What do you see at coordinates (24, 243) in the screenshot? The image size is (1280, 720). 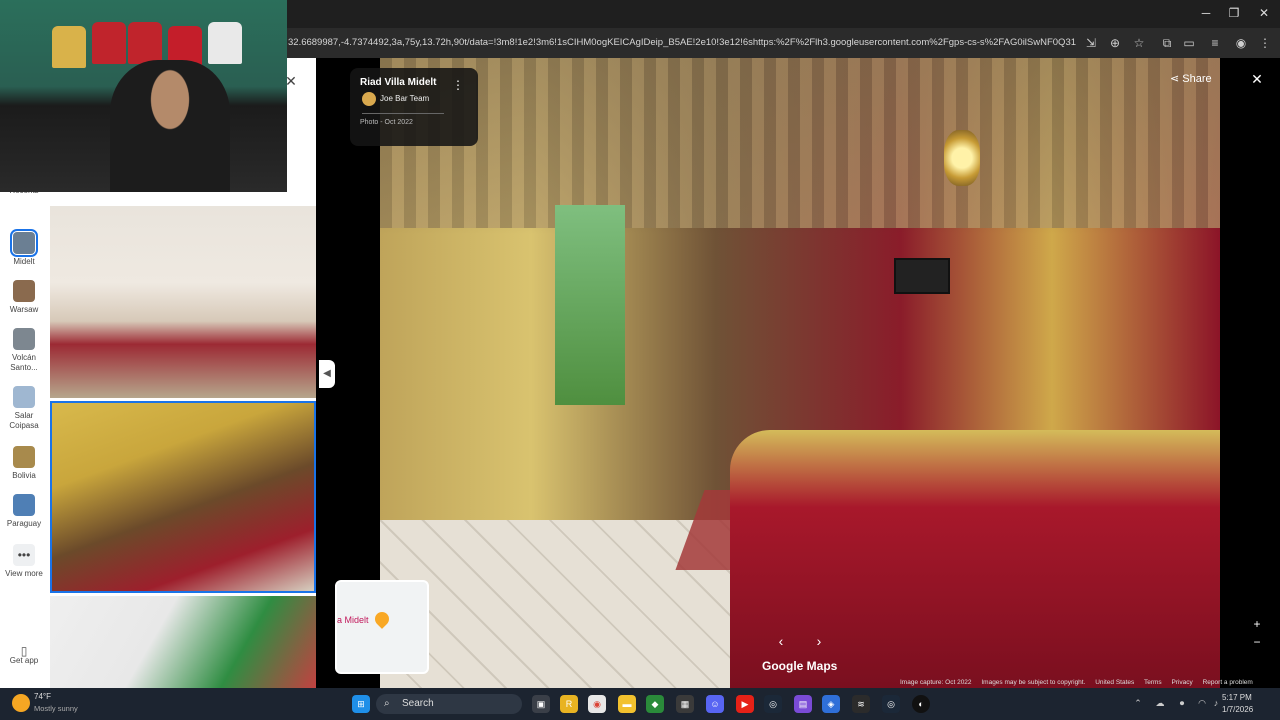 I see `midelt-thumbnail` at bounding box center [24, 243].